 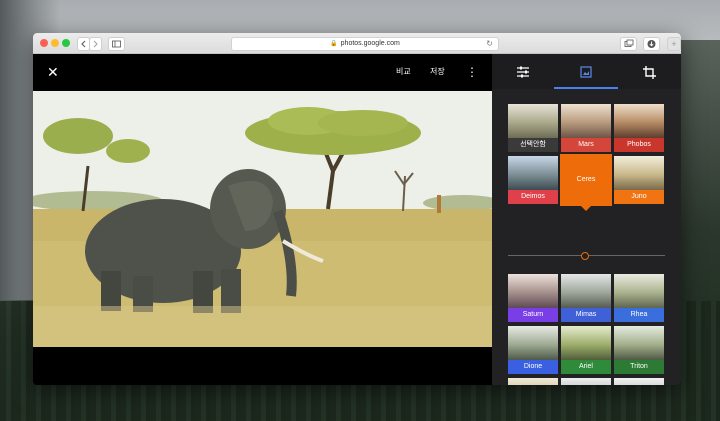 I want to click on filter-thumb: Mars, so click(x=586, y=128).